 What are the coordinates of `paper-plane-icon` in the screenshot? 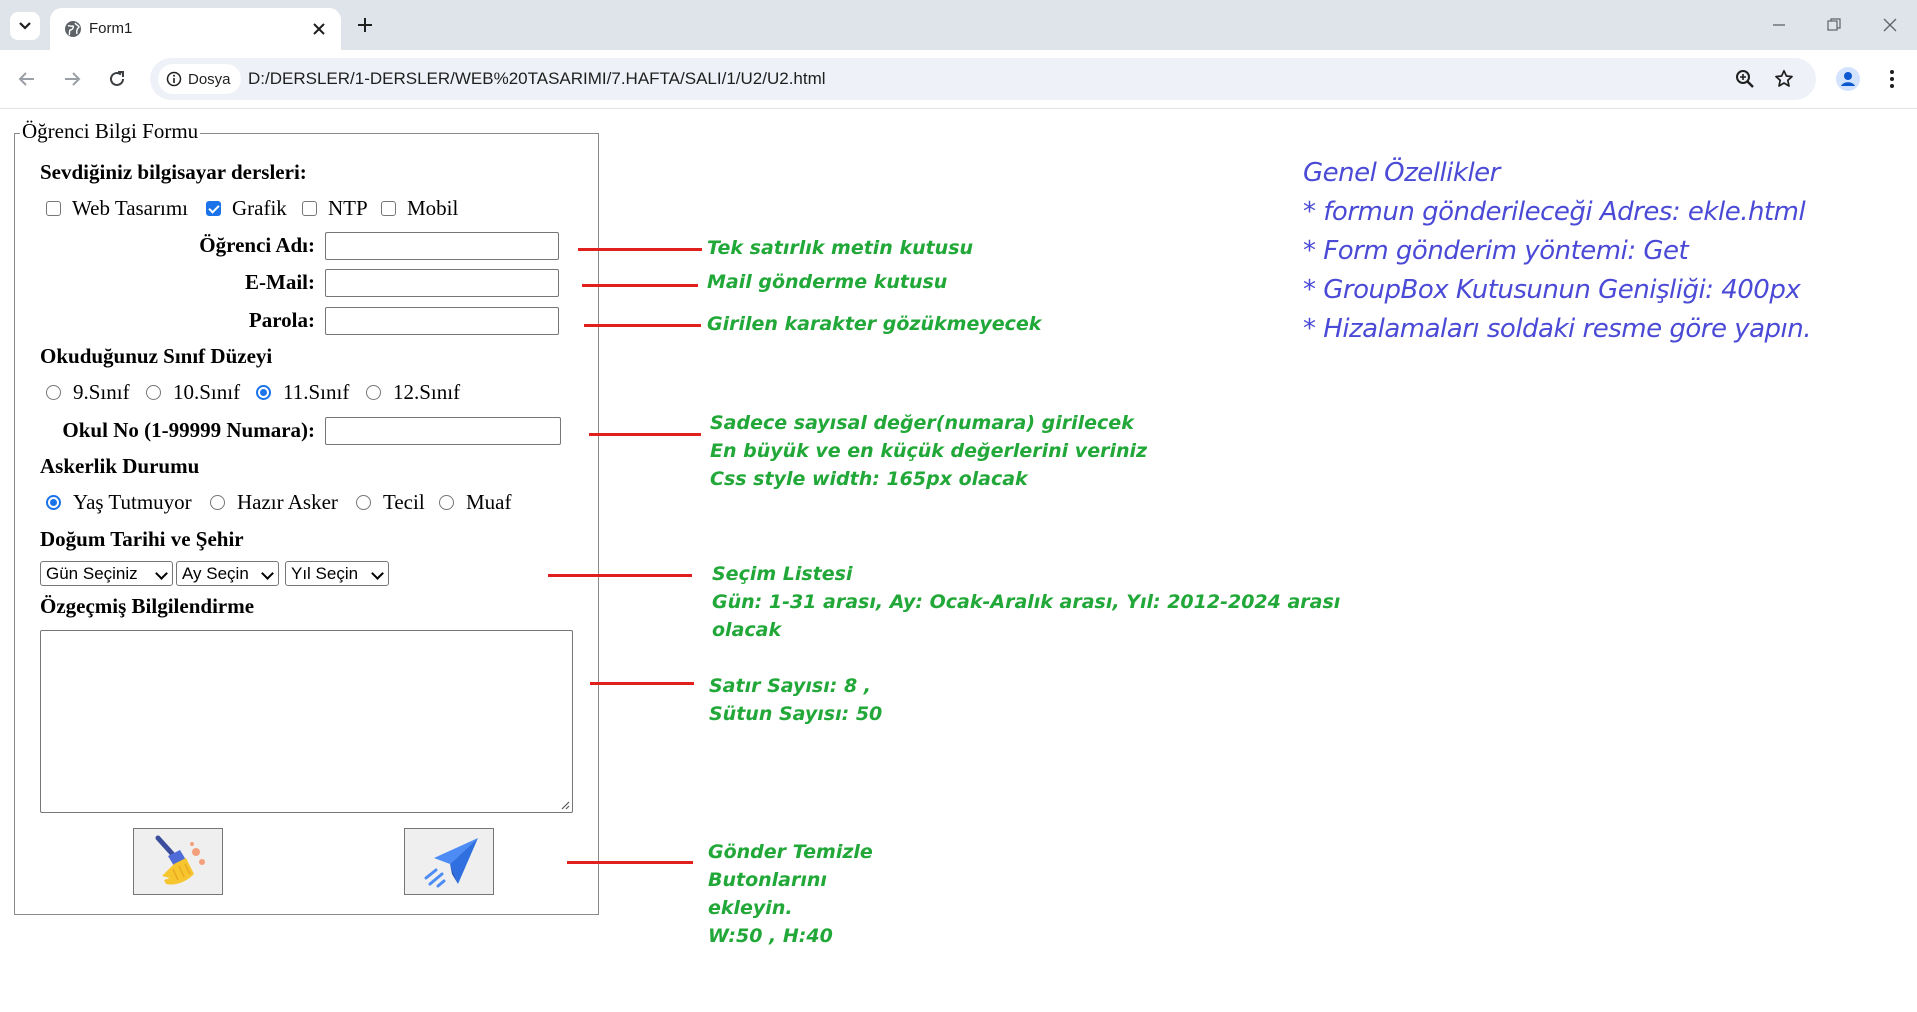 It's located at (451, 862).